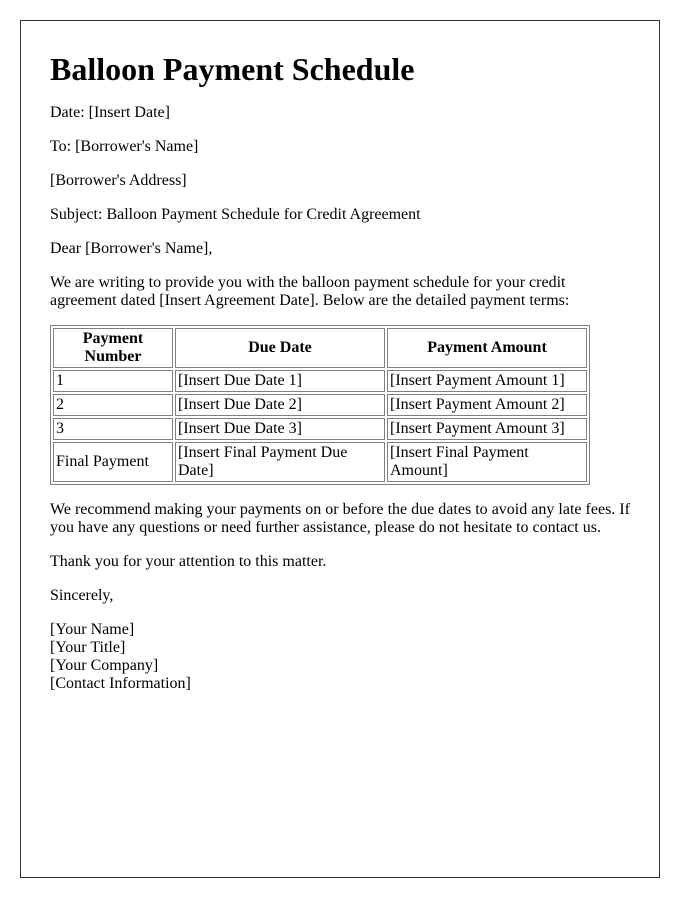  What do you see at coordinates (118, 180) in the screenshot?
I see `address-line: [Borrower's Address]` at bounding box center [118, 180].